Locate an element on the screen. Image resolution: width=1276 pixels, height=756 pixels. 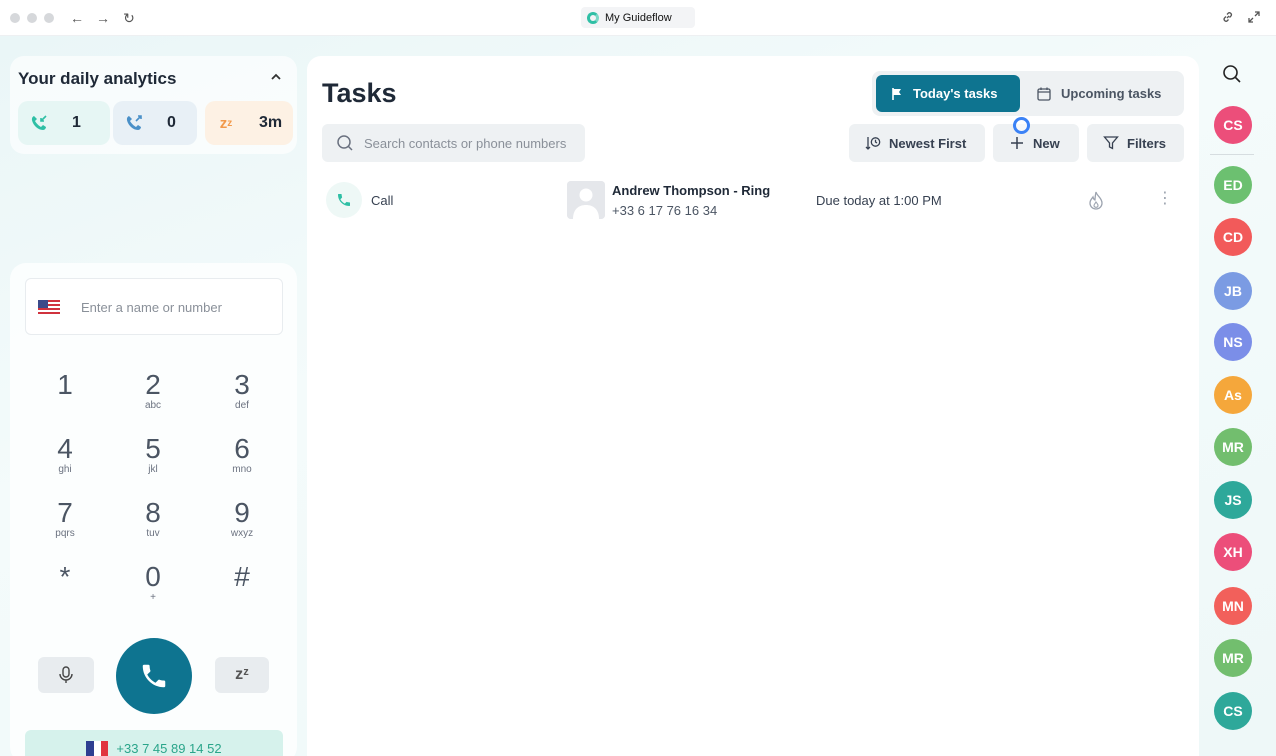
forward-arrow-icon: → is located at coordinates (103, 18).